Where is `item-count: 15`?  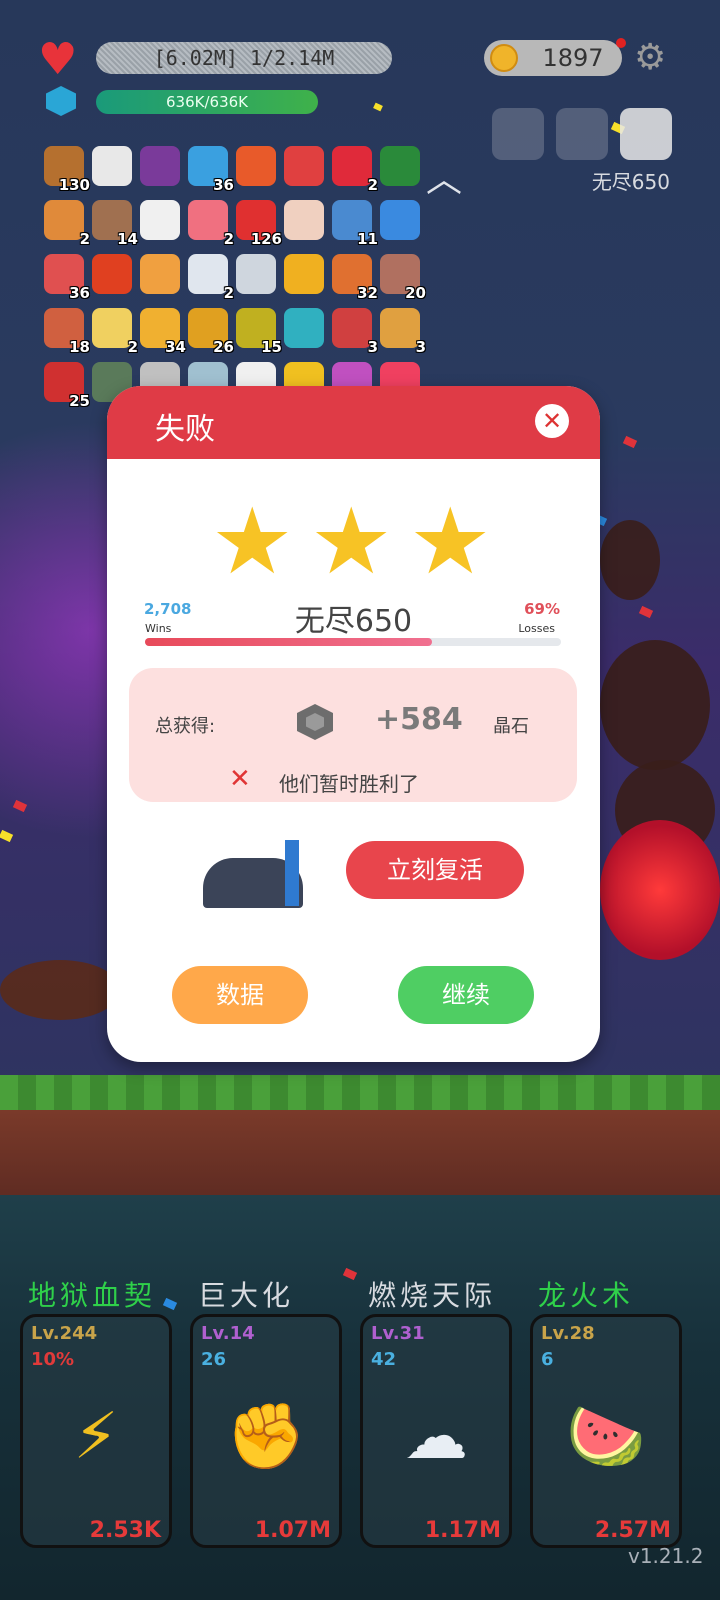
item-count: 15 is located at coordinates (271, 347).